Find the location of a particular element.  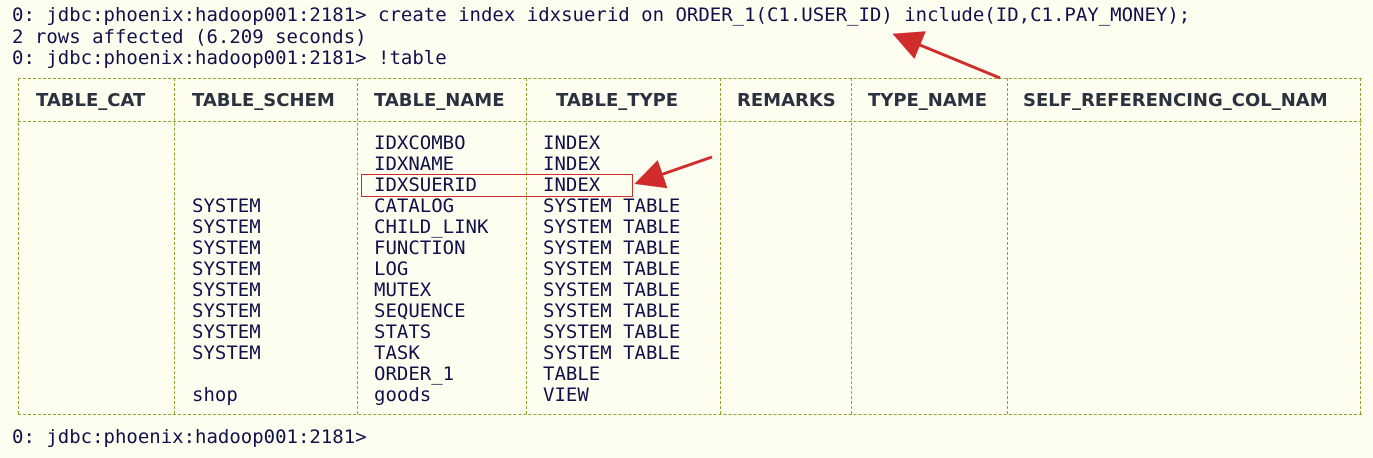

annotation-arrows is located at coordinates (817, 110).